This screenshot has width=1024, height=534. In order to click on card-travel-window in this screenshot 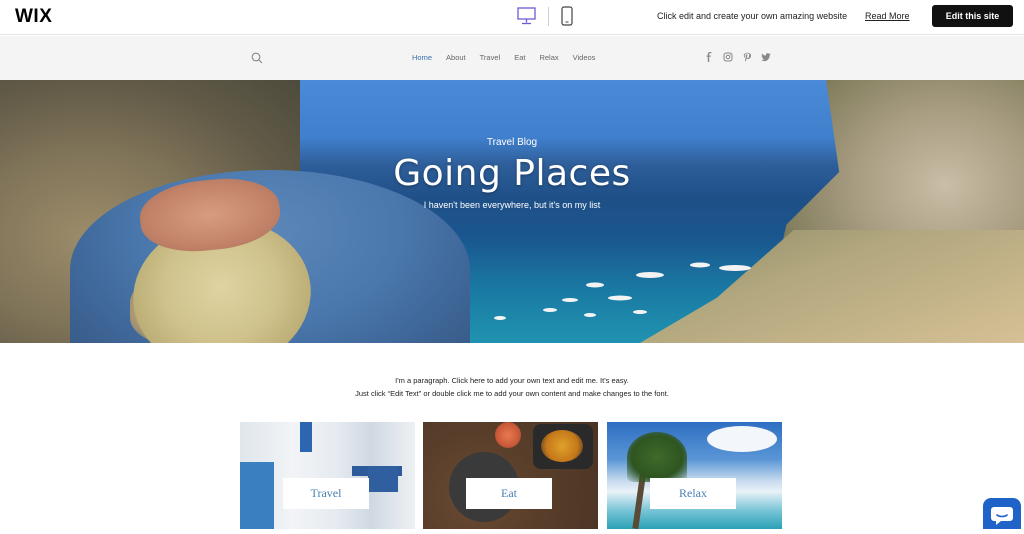, I will do `click(383, 479)`.